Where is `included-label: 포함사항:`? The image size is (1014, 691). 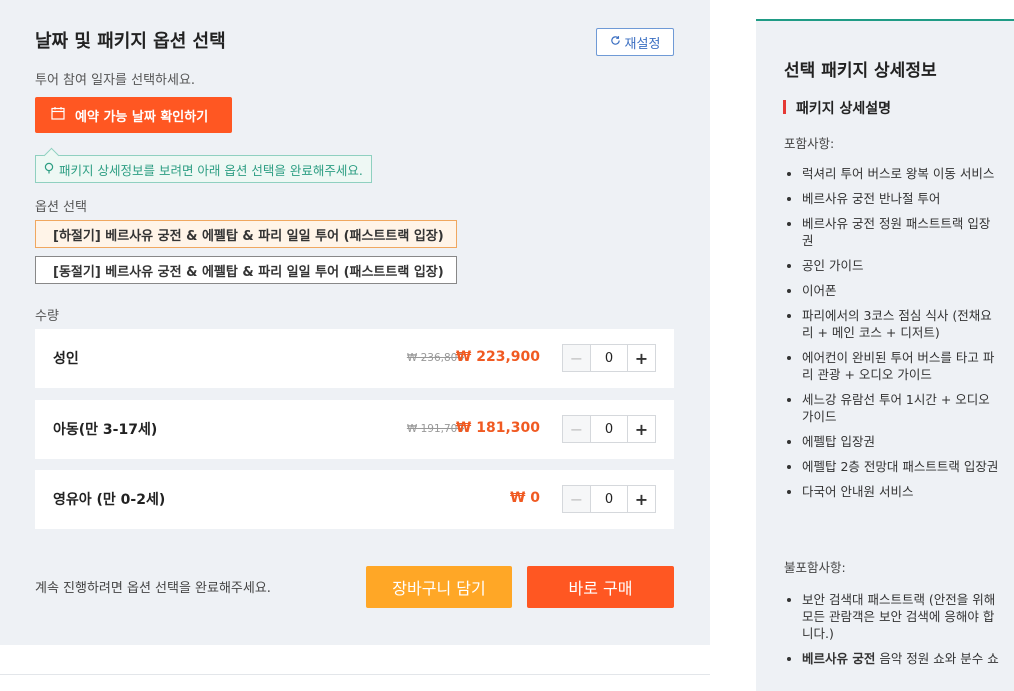 included-label: 포함사항: is located at coordinates (809, 143).